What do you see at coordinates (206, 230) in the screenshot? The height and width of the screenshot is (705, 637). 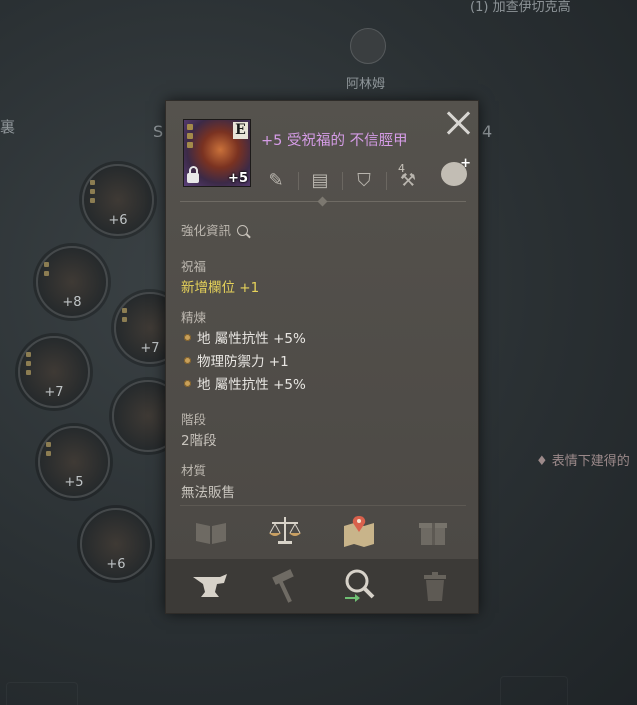 I see `enhance-info-label: 強化資訊` at bounding box center [206, 230].